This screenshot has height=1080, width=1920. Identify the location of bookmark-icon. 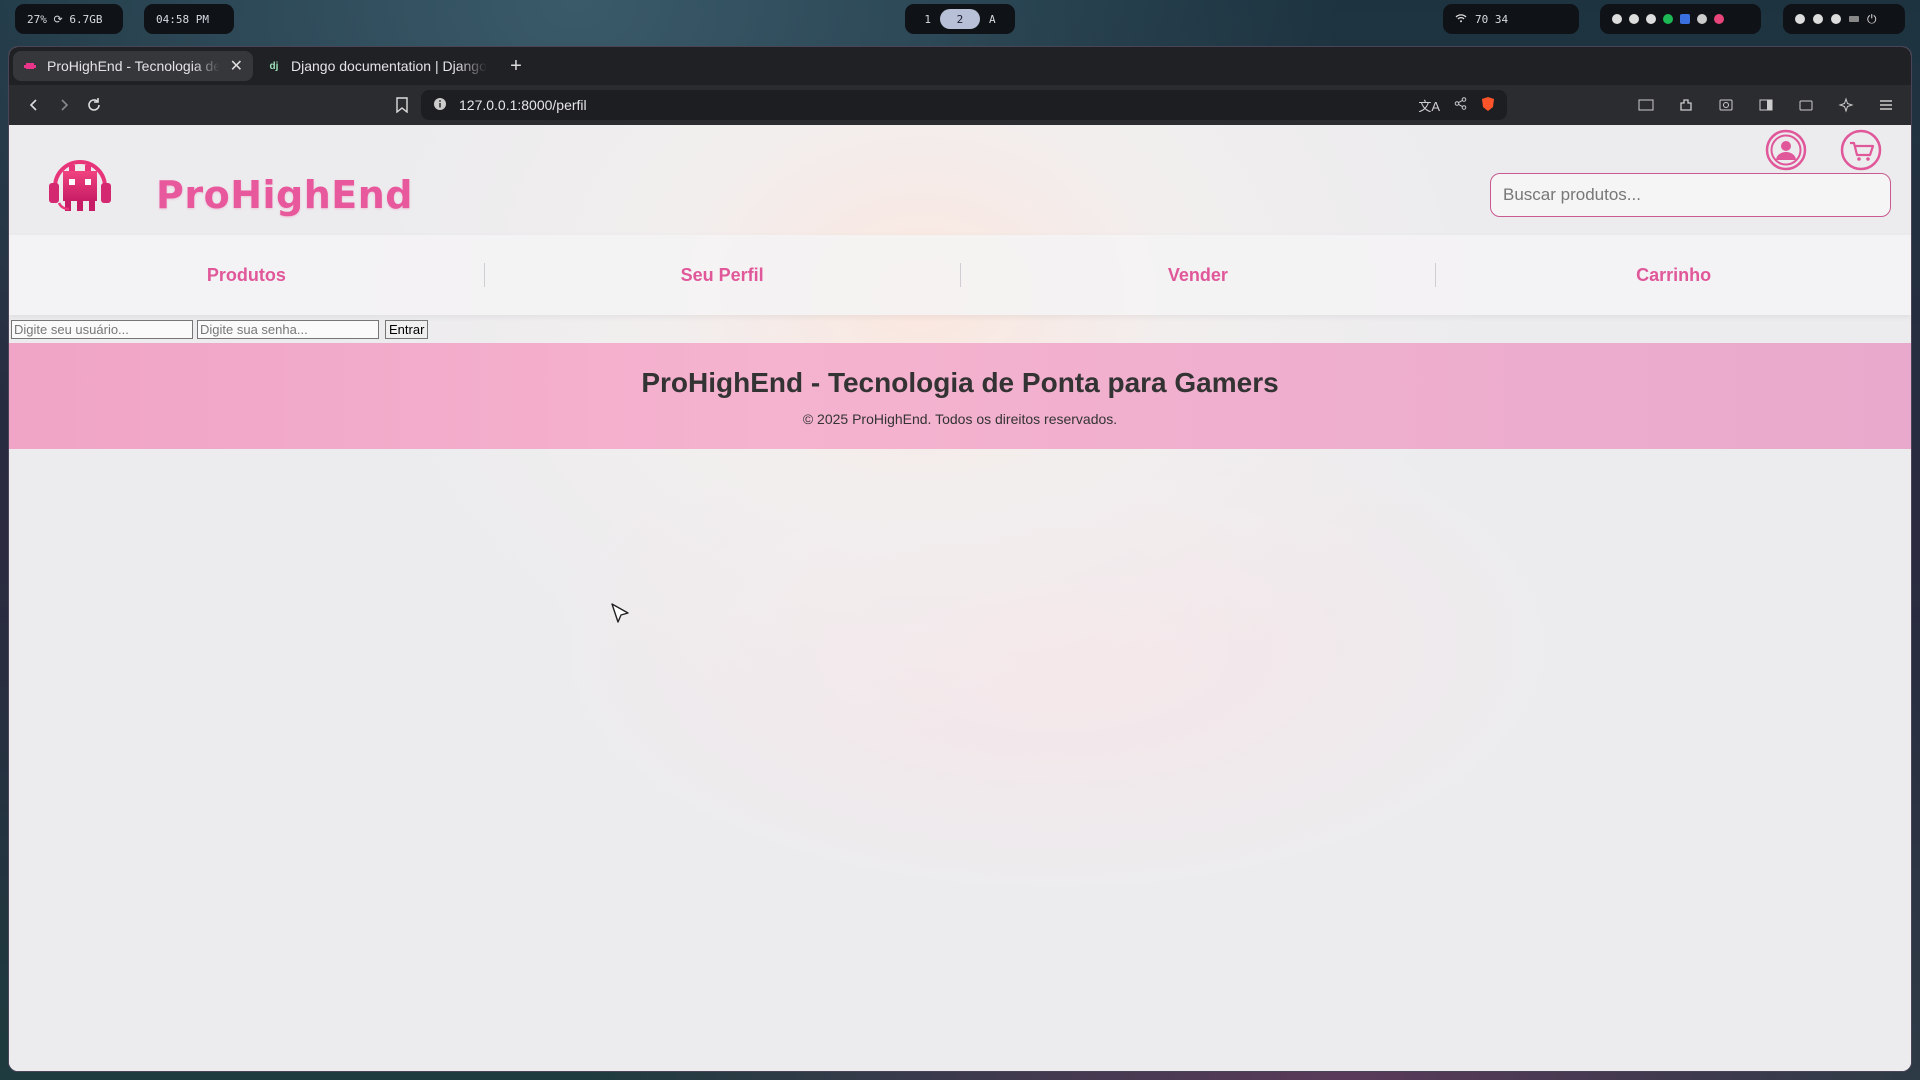
(402, 105).